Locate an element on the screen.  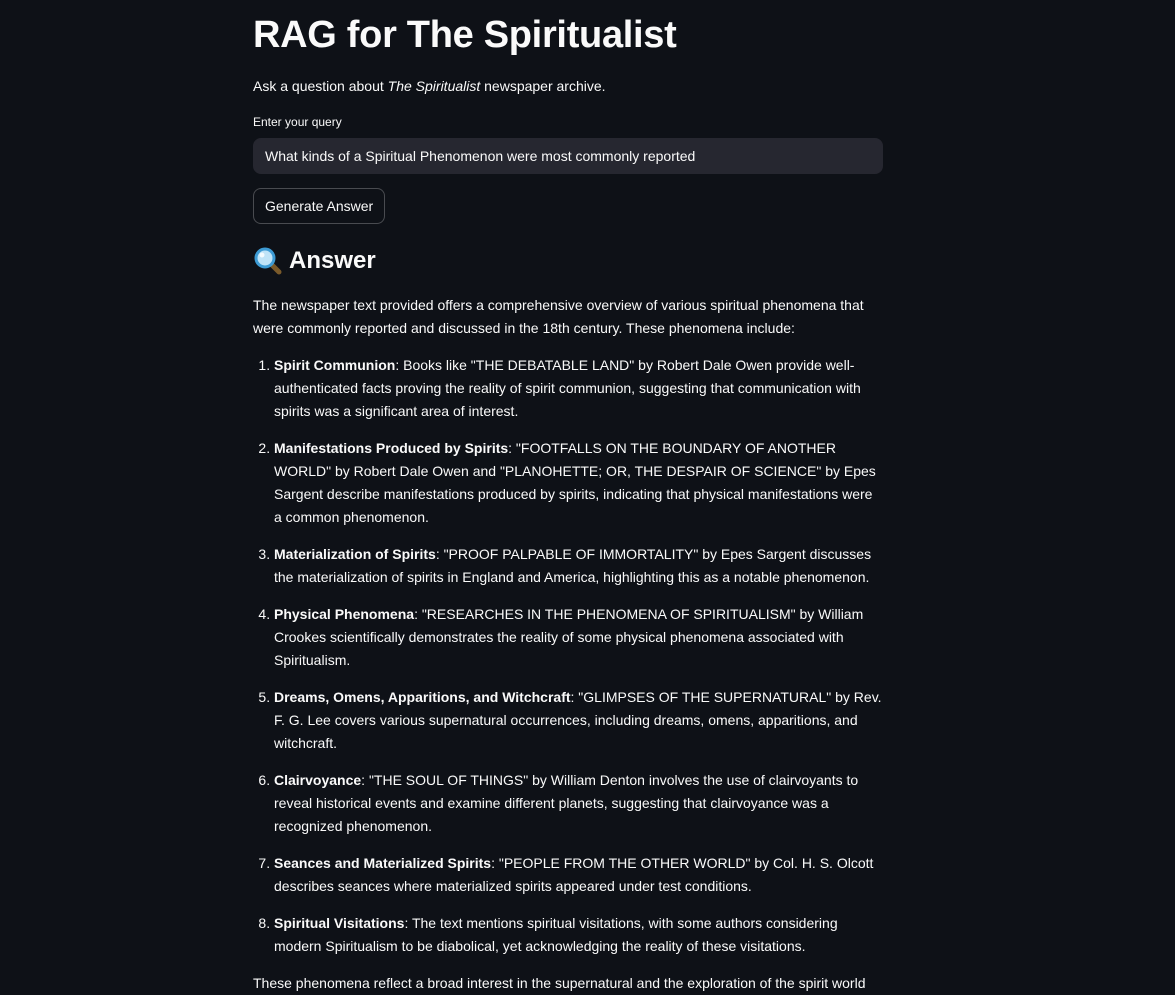
subtitle-text-after: newspaper archive. is located at coordinates (543, 86).